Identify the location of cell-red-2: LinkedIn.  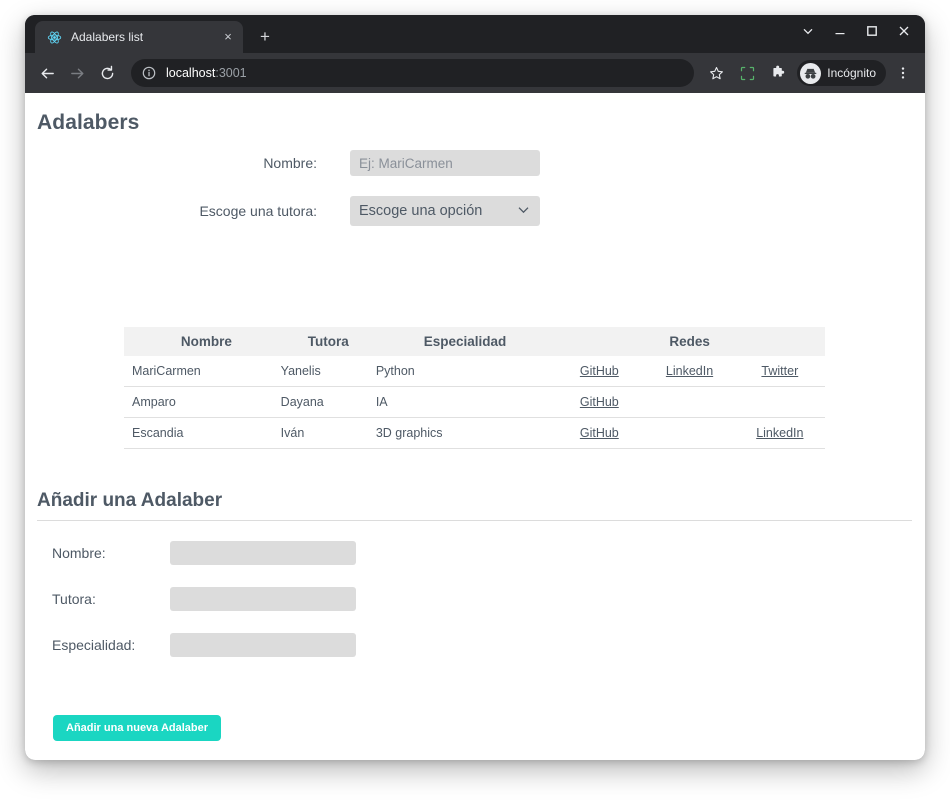
(689, 371).